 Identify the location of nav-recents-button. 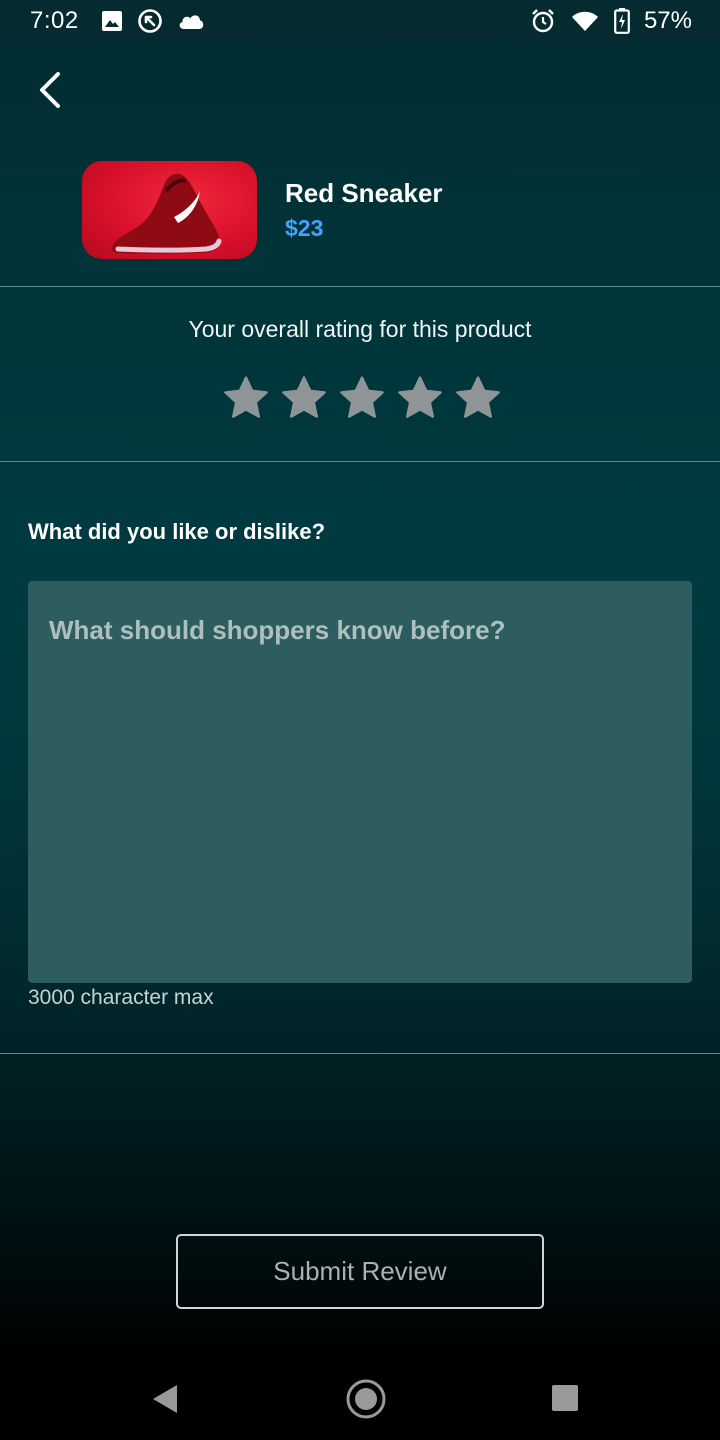
(565, 1398).